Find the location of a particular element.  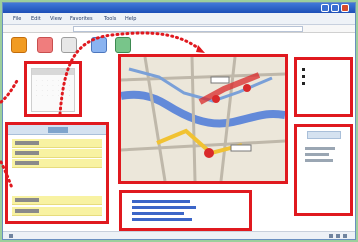

menu-bar: File Edit View Favorites Tools Help is located at coordinates (179, 19).